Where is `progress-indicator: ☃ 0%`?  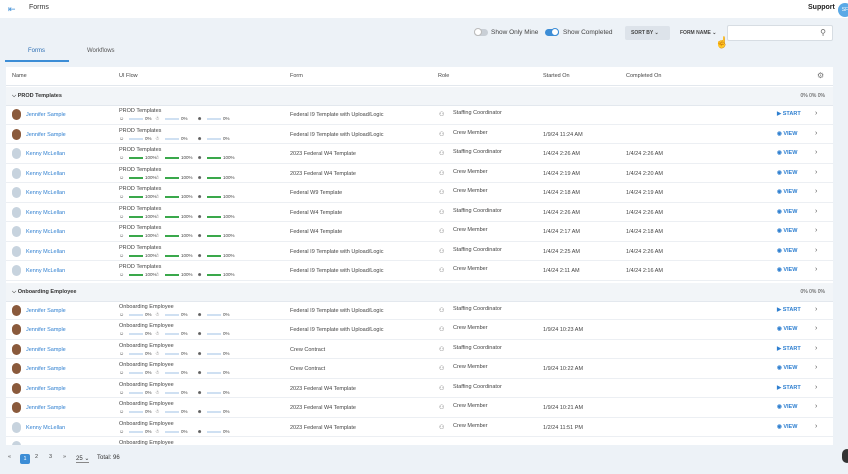
progress-indicator: ☃ 0% is located at coordinates (175, 119).